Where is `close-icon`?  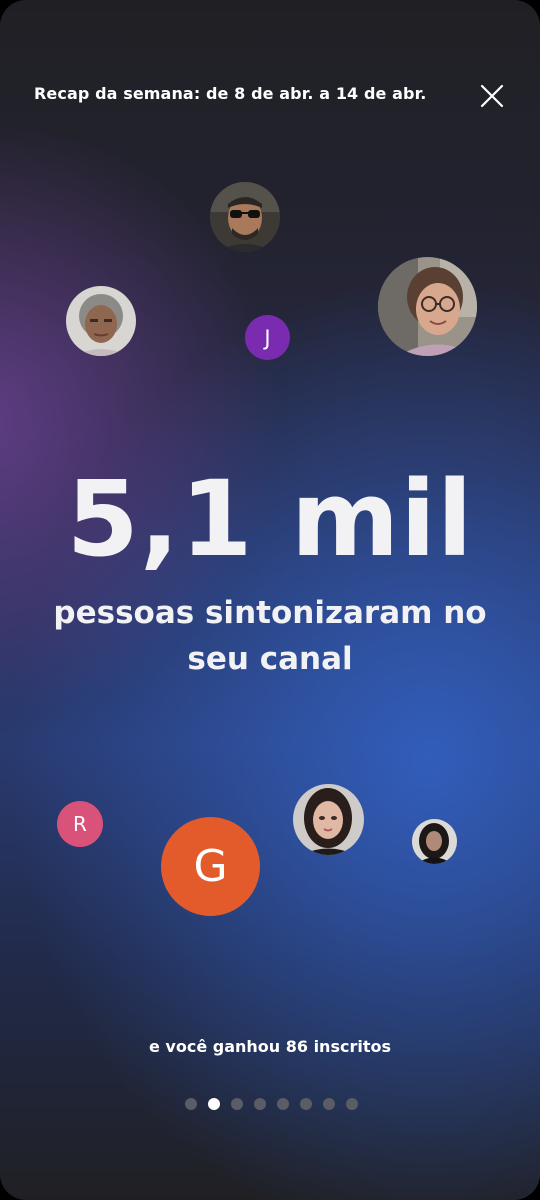 close-icon is located at coordinates (492, 96).